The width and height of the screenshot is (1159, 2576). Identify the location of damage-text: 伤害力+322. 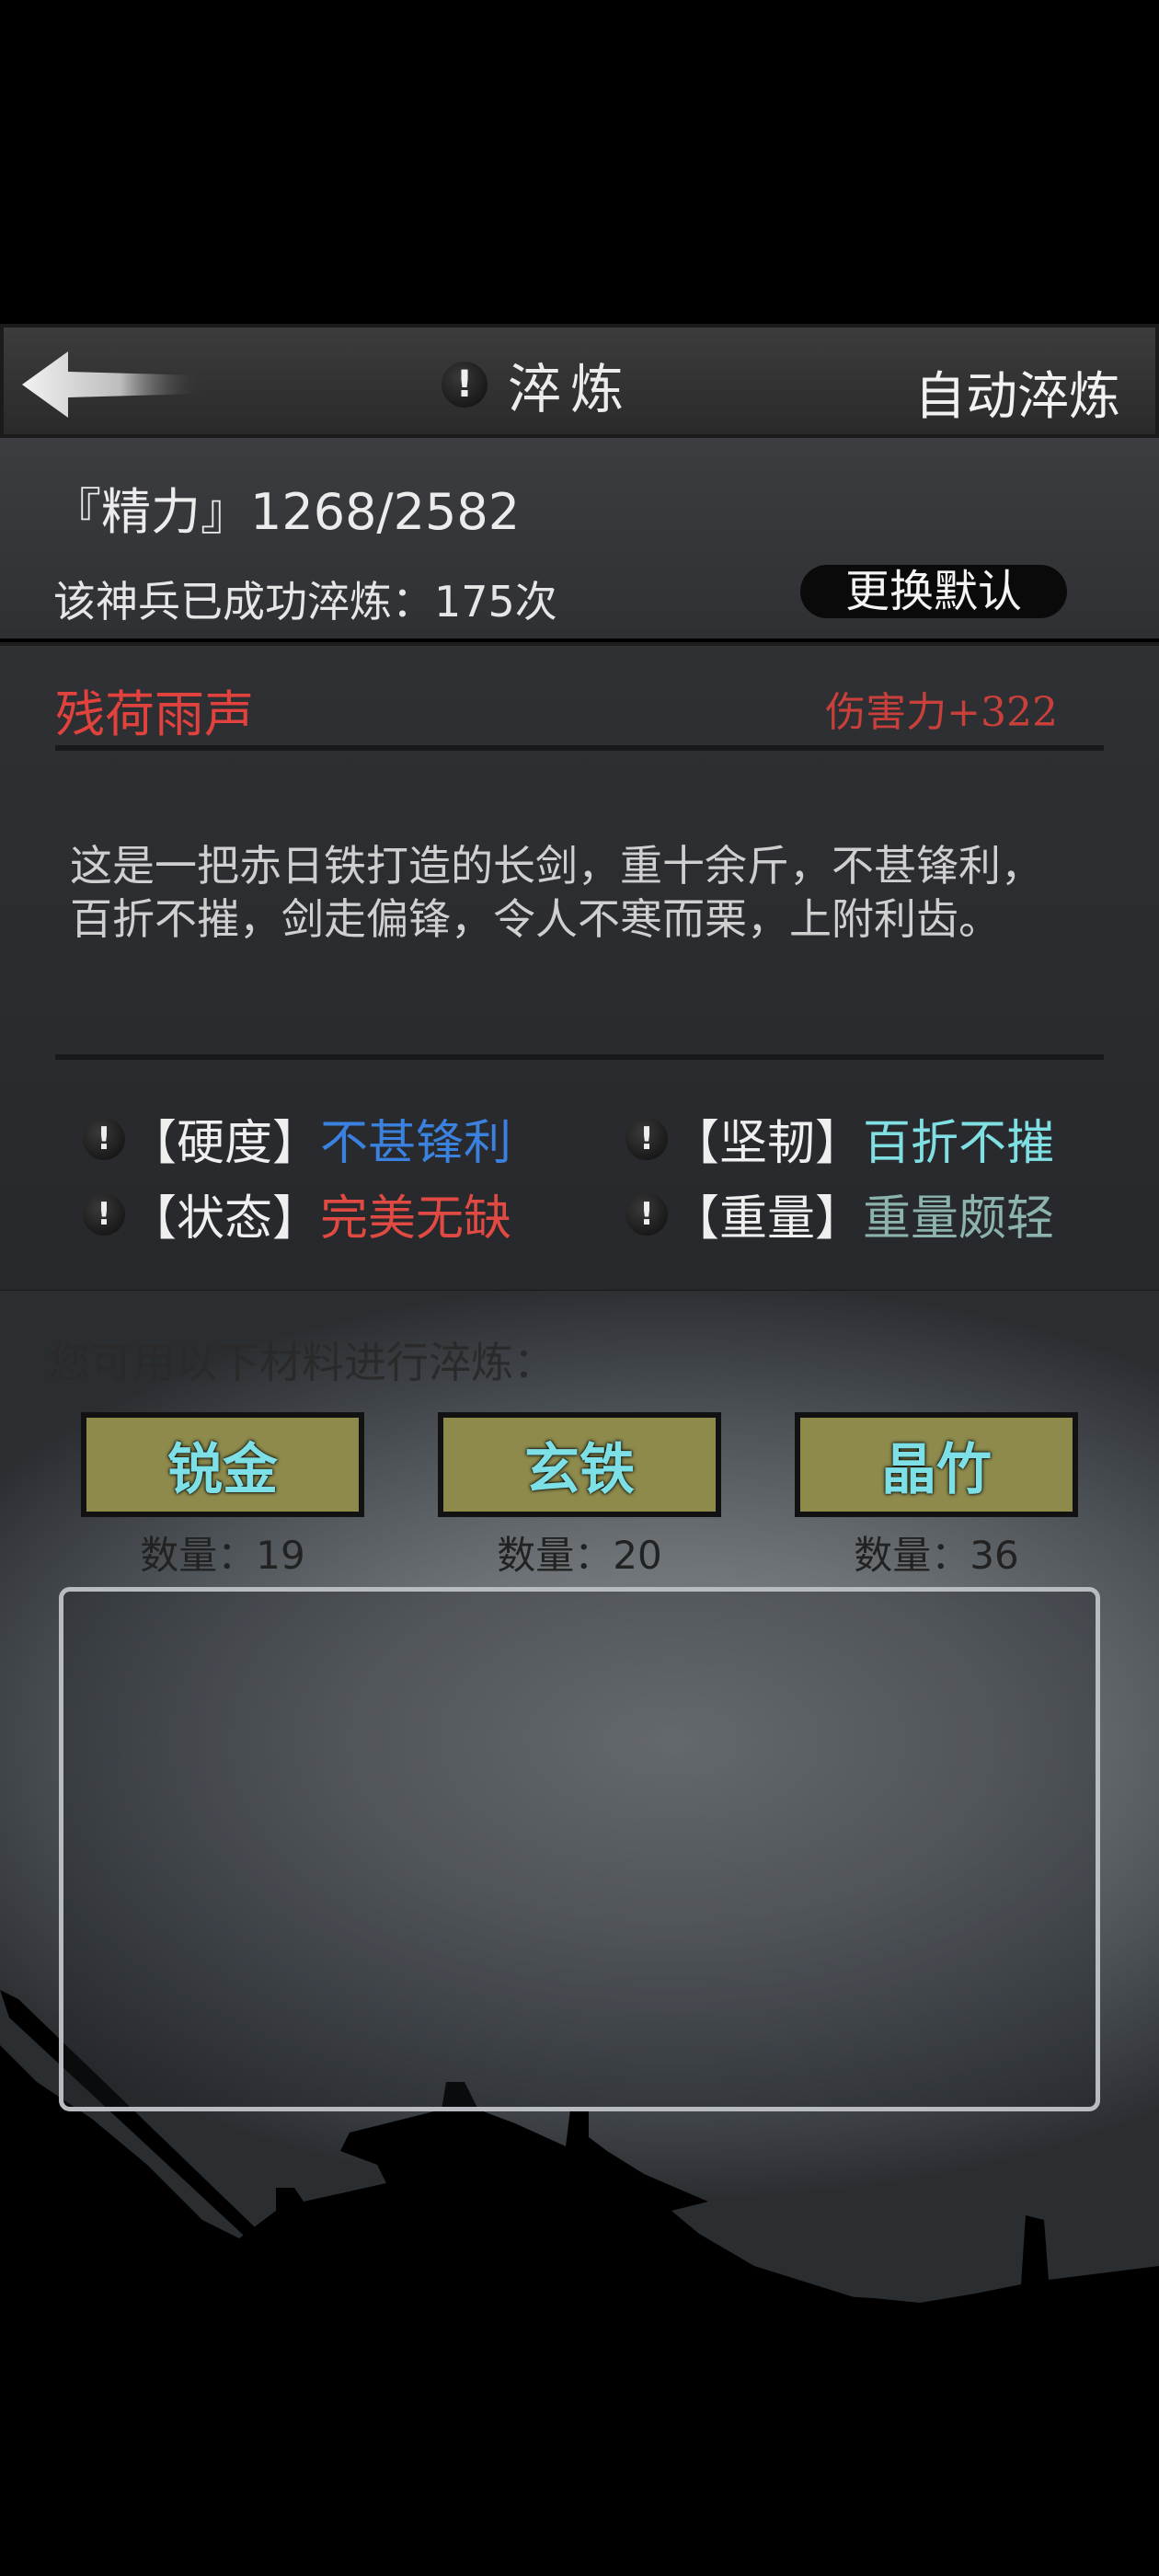
(941, 712).